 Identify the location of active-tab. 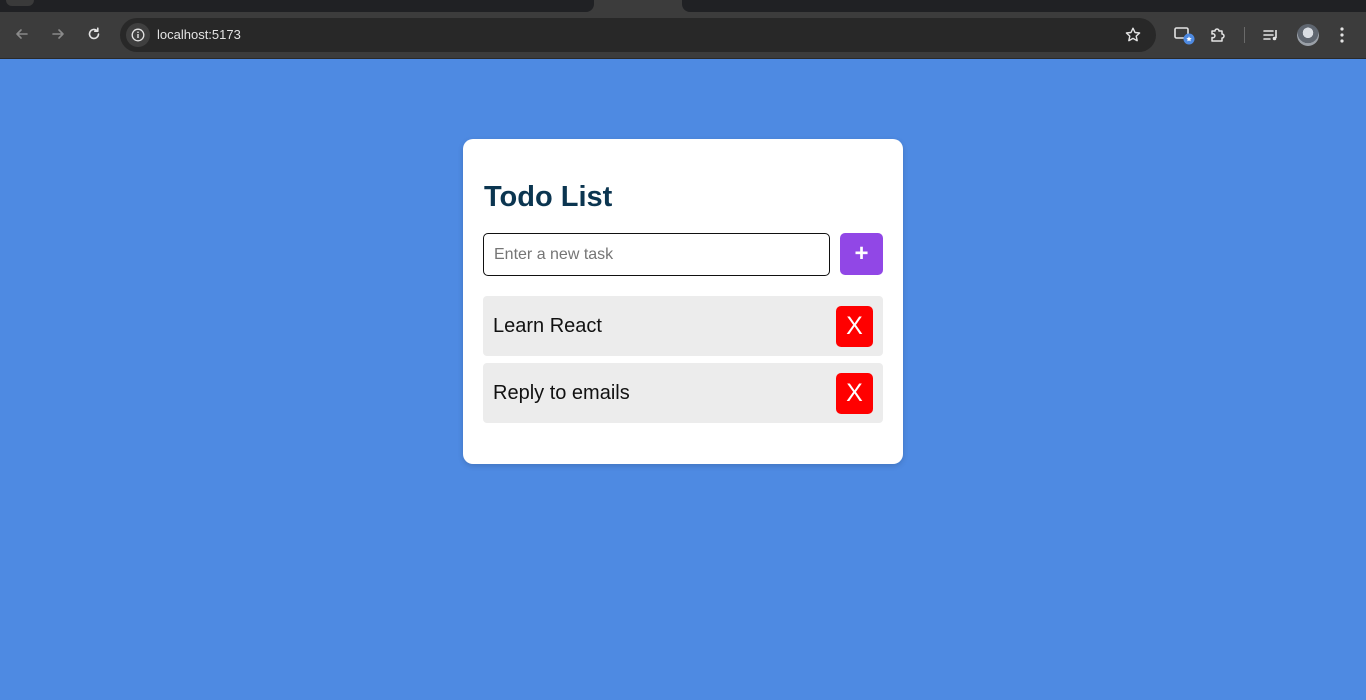
(638, 6).